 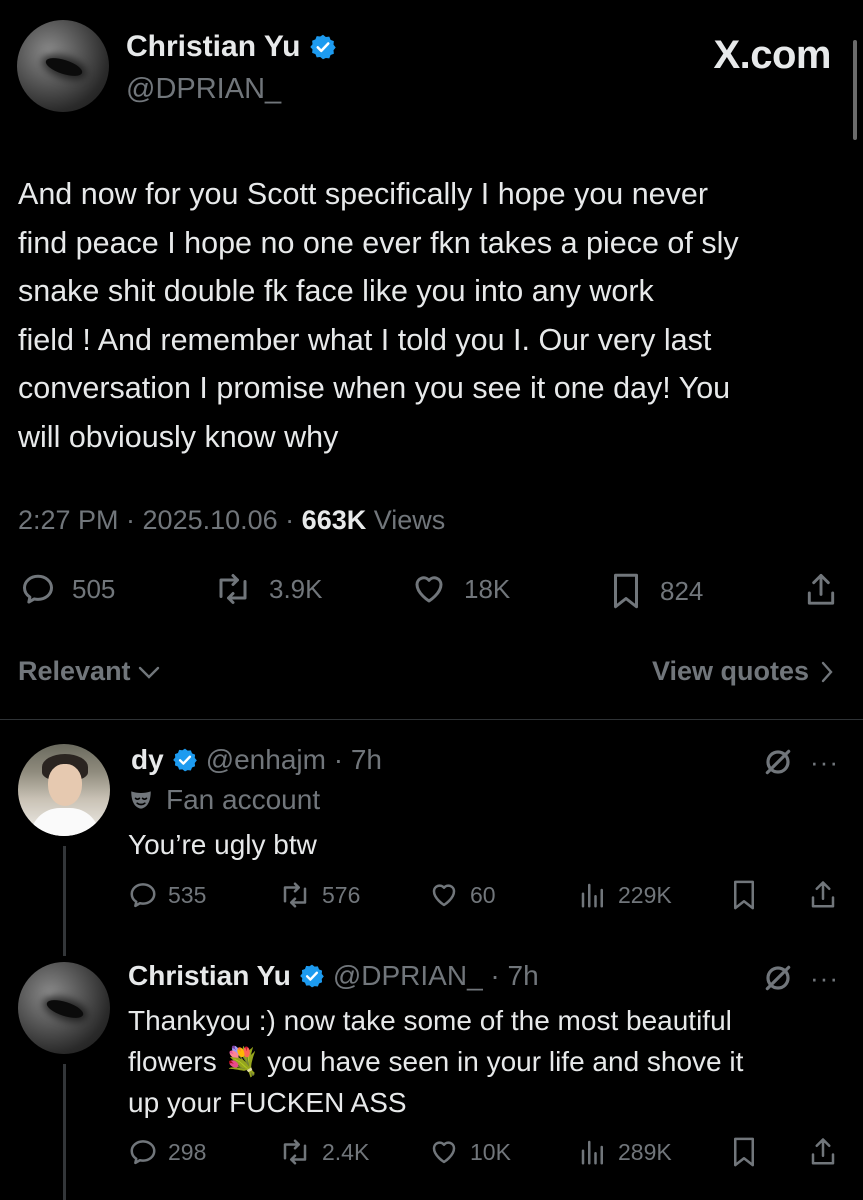 What do you see at coordinates (296, 588) in the screenshot?
I see `repost-count: 3.9K` at bounding box center [296, 588].